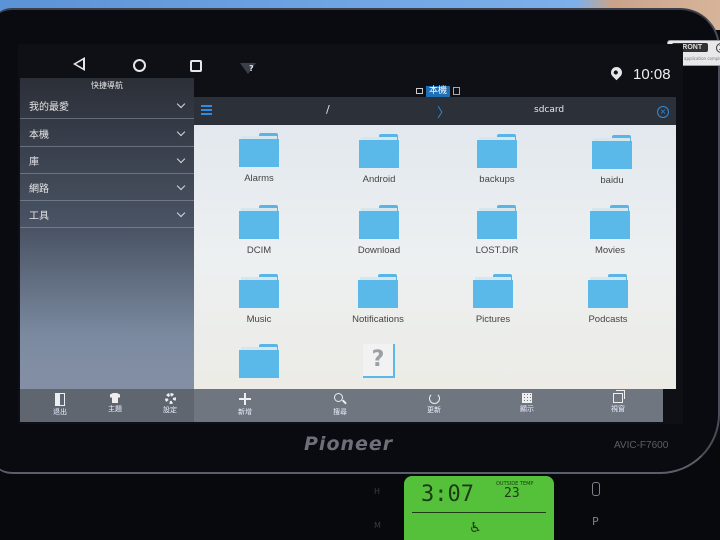  Describe the element at coordinates (251, 68) in the screenshot. I see `wifi-status-text: ?` at that location.